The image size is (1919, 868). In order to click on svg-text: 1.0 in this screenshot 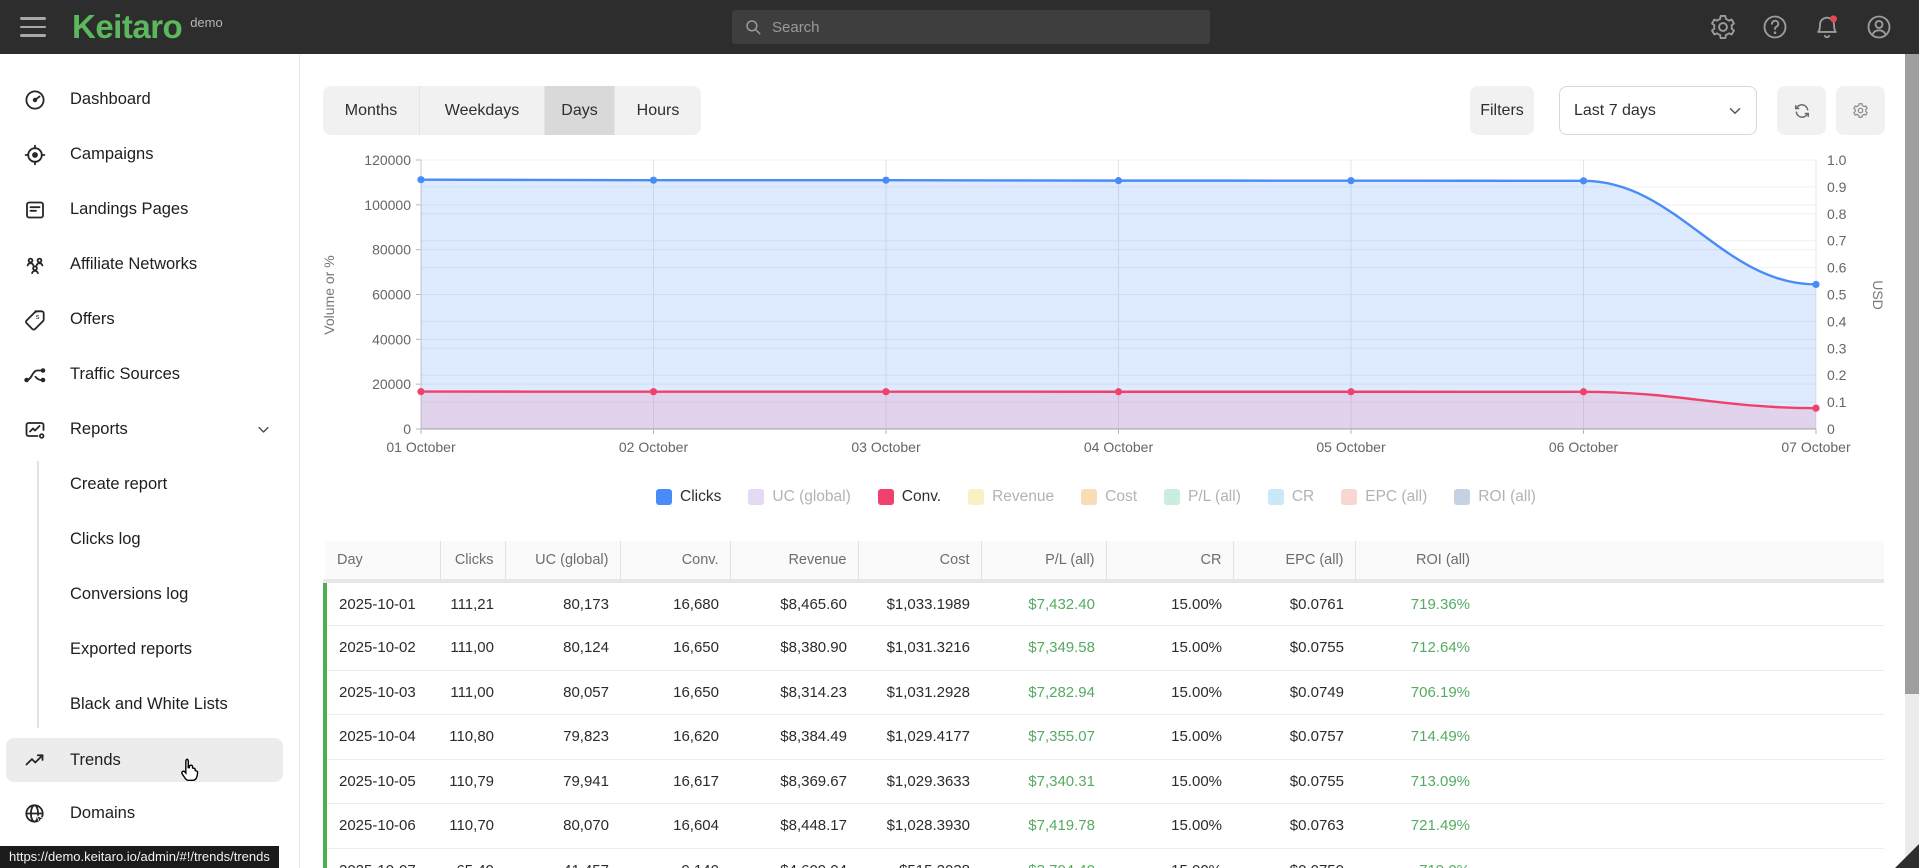, I will do `click(1837, 160)`.